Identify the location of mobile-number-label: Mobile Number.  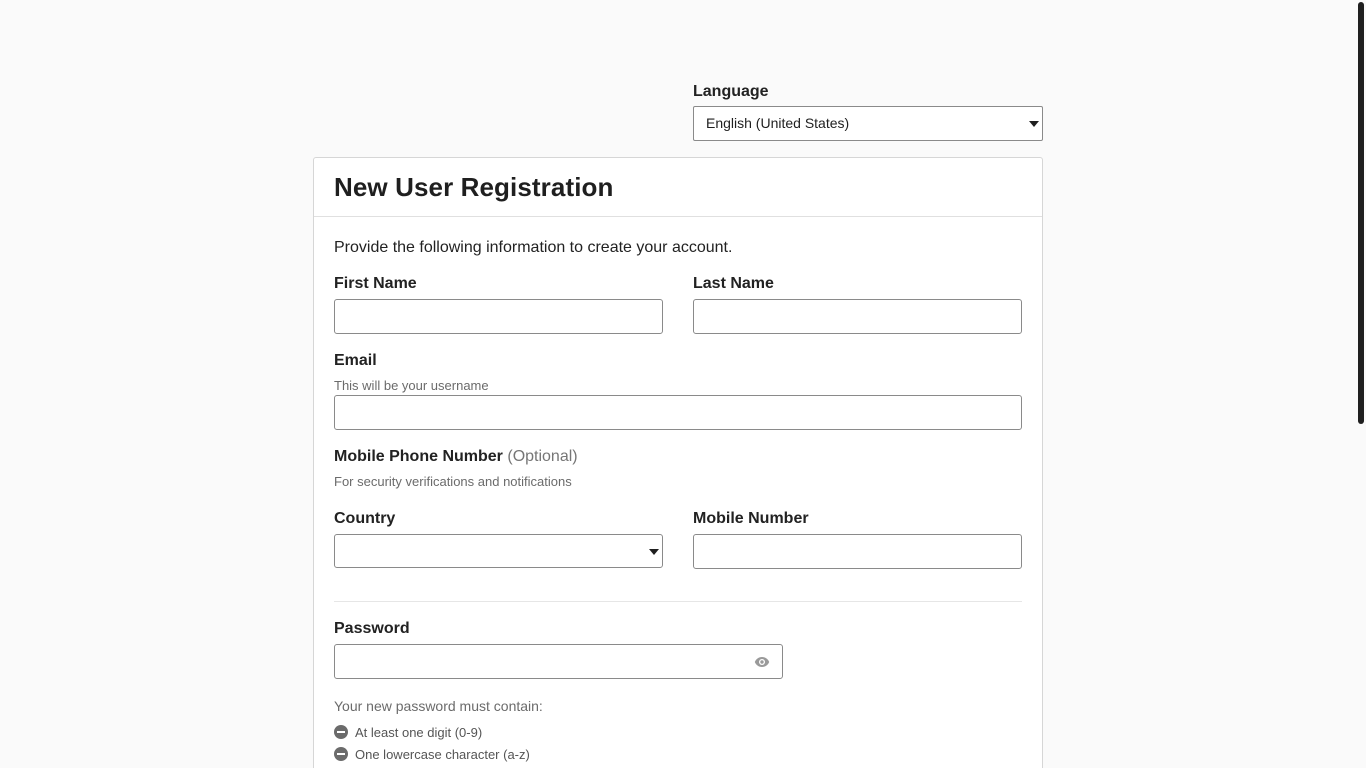
(751, 518).